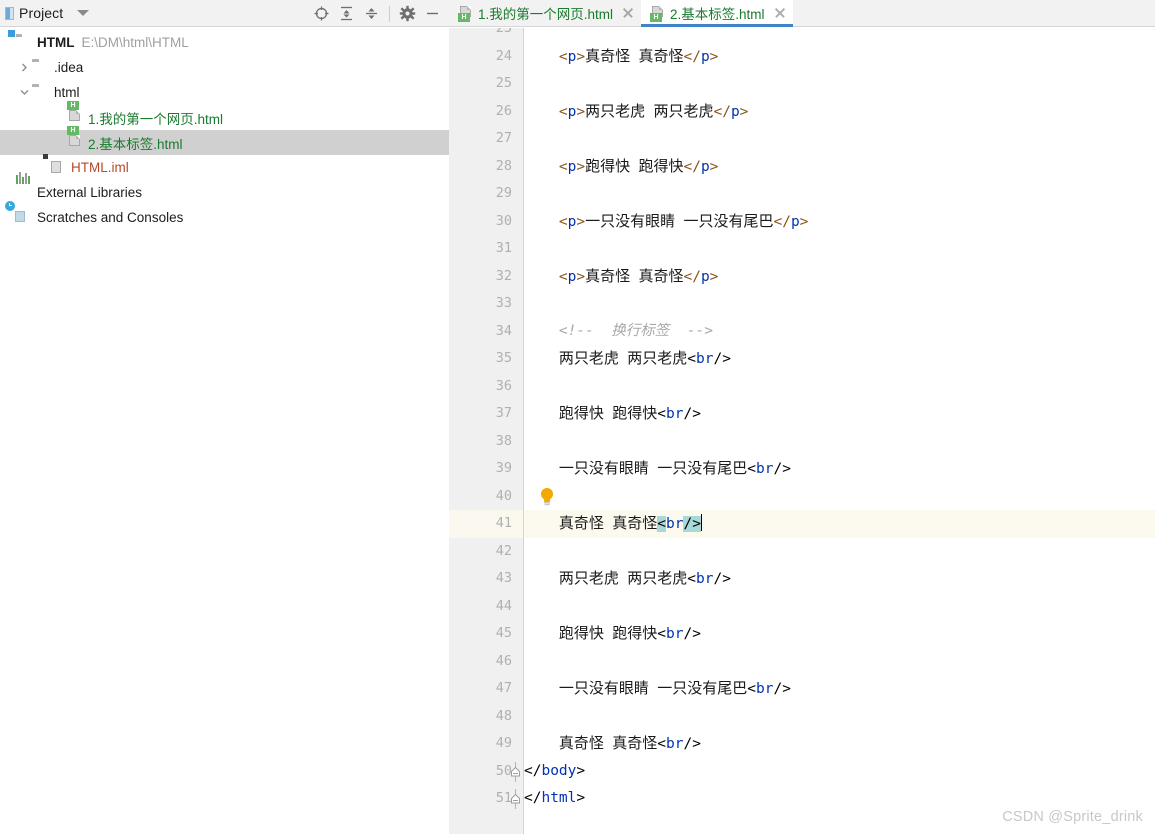 This screenshot has height=834, width=1155. What do you see at coordinates (486, 387) in the screenshot?
I see `line-gutter: 36` at bounding box center [486, 387].